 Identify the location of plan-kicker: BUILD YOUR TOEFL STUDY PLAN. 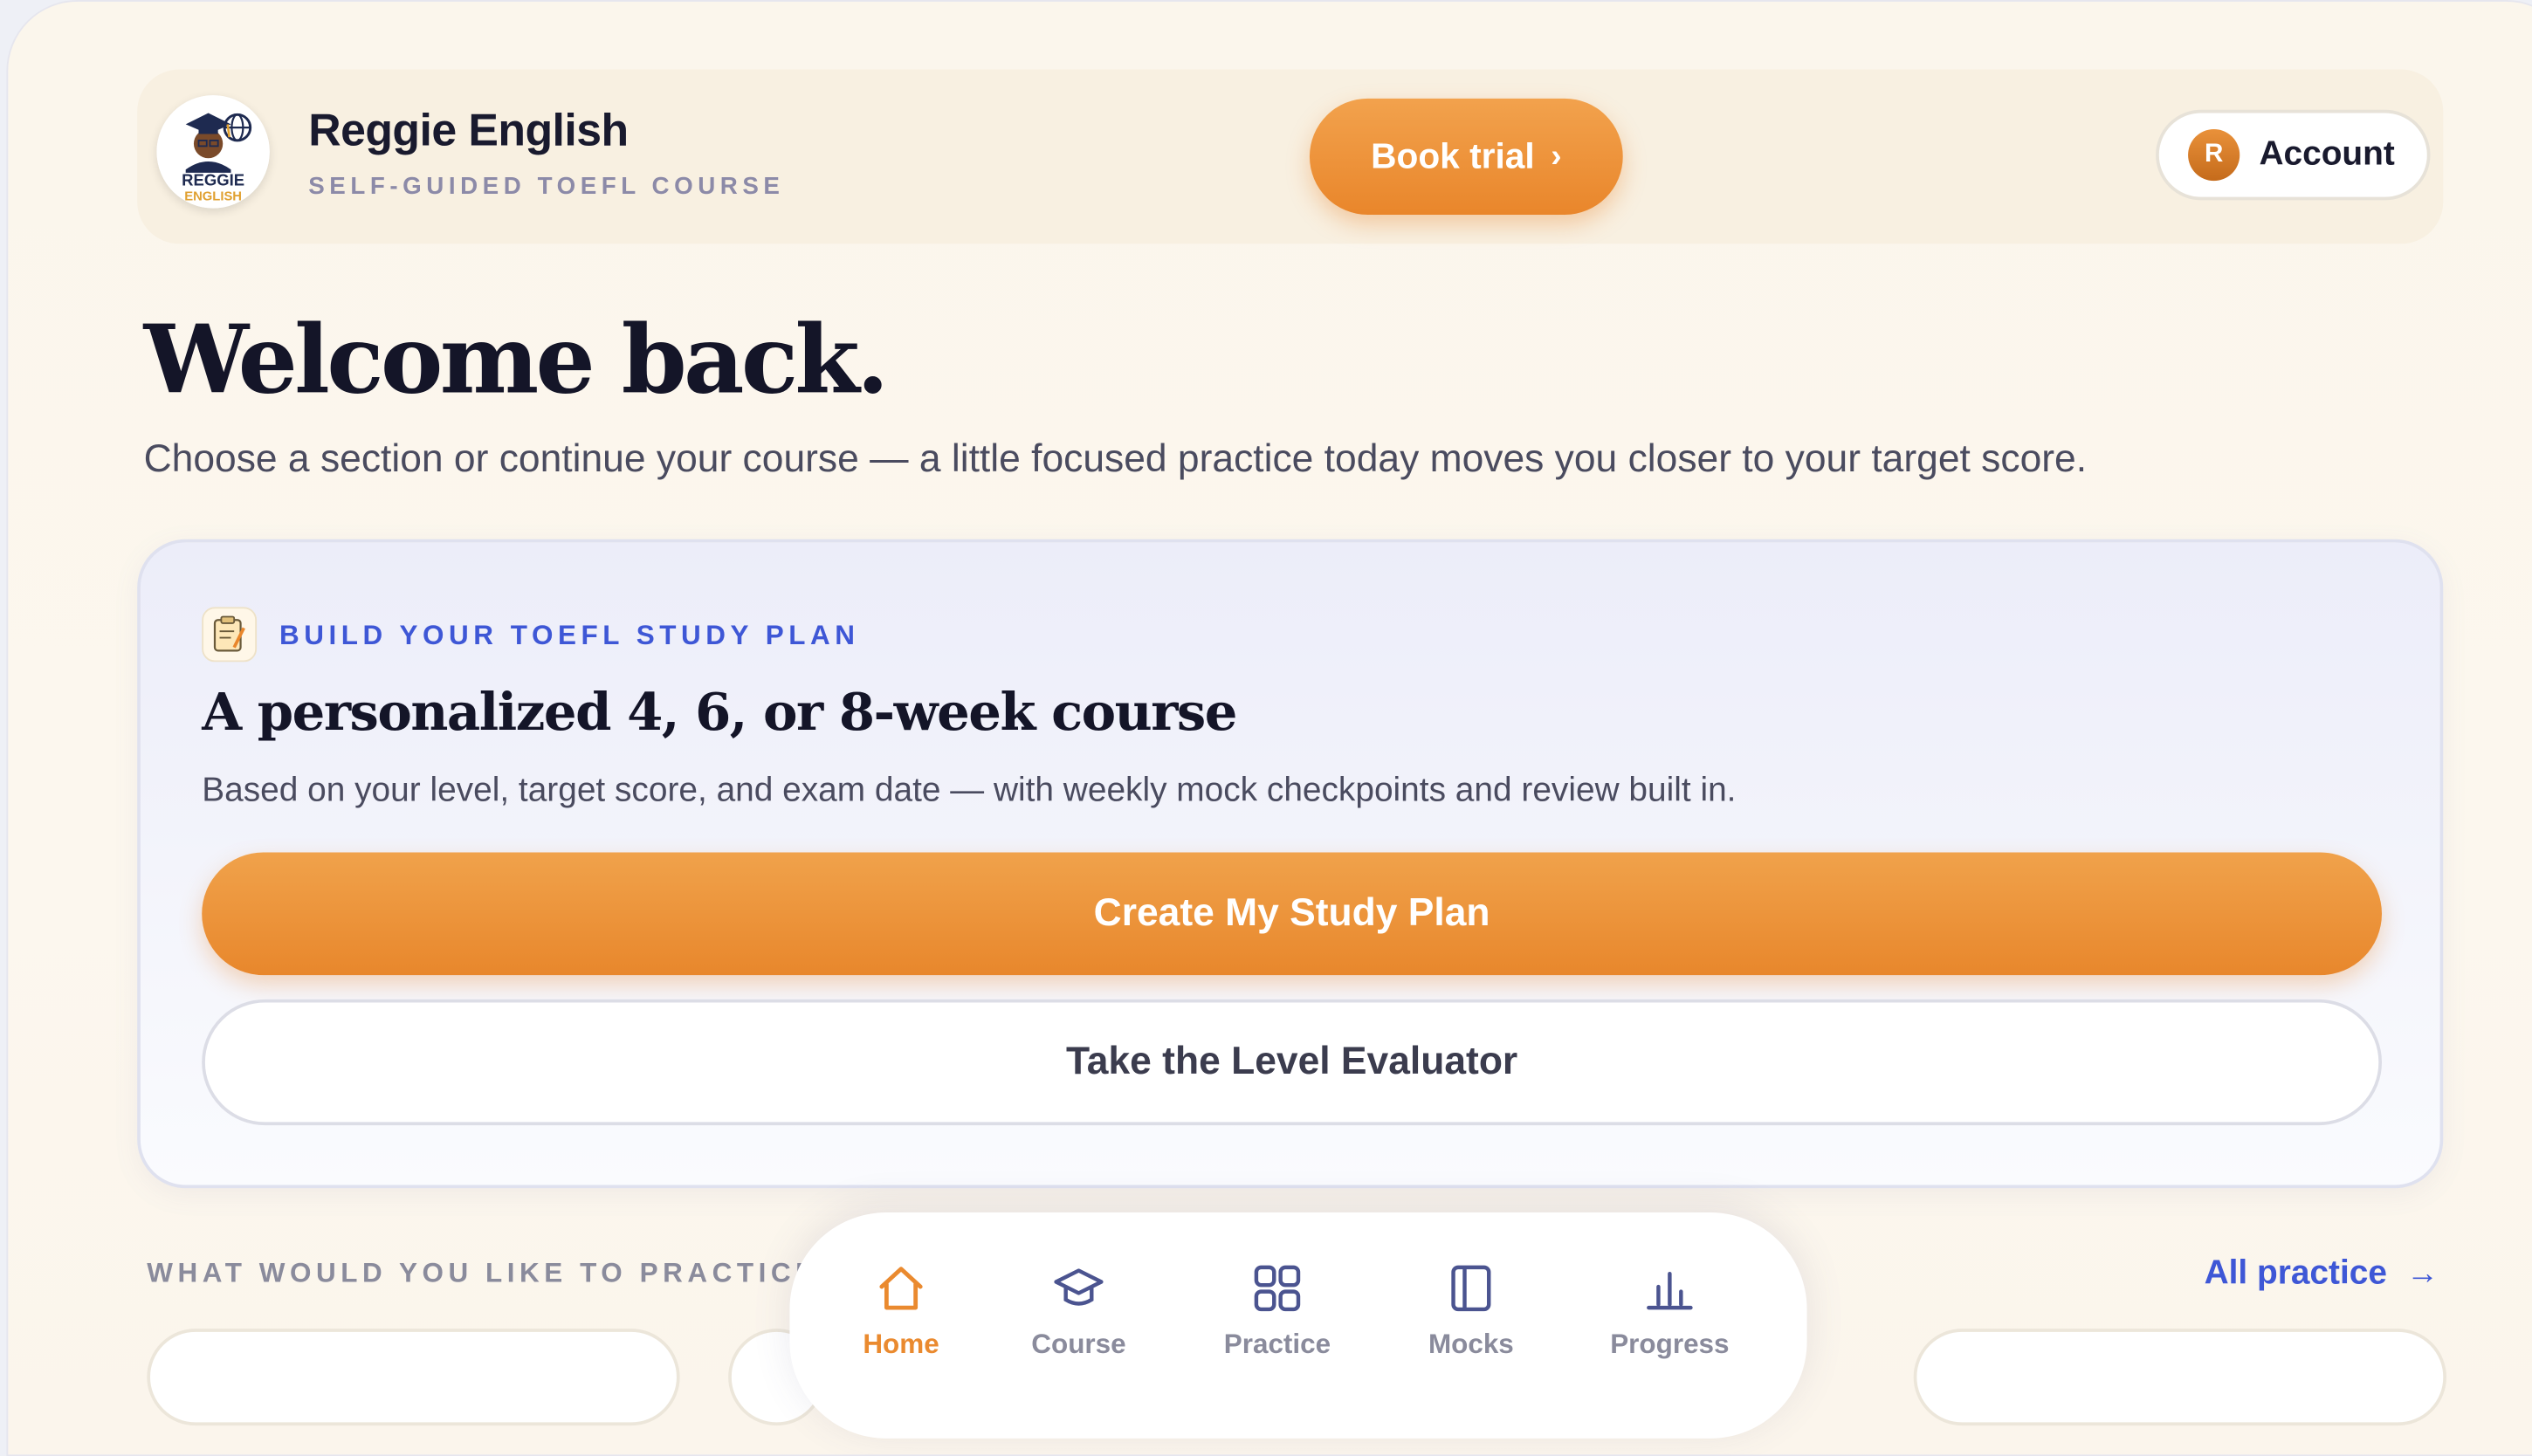
(569, 635).